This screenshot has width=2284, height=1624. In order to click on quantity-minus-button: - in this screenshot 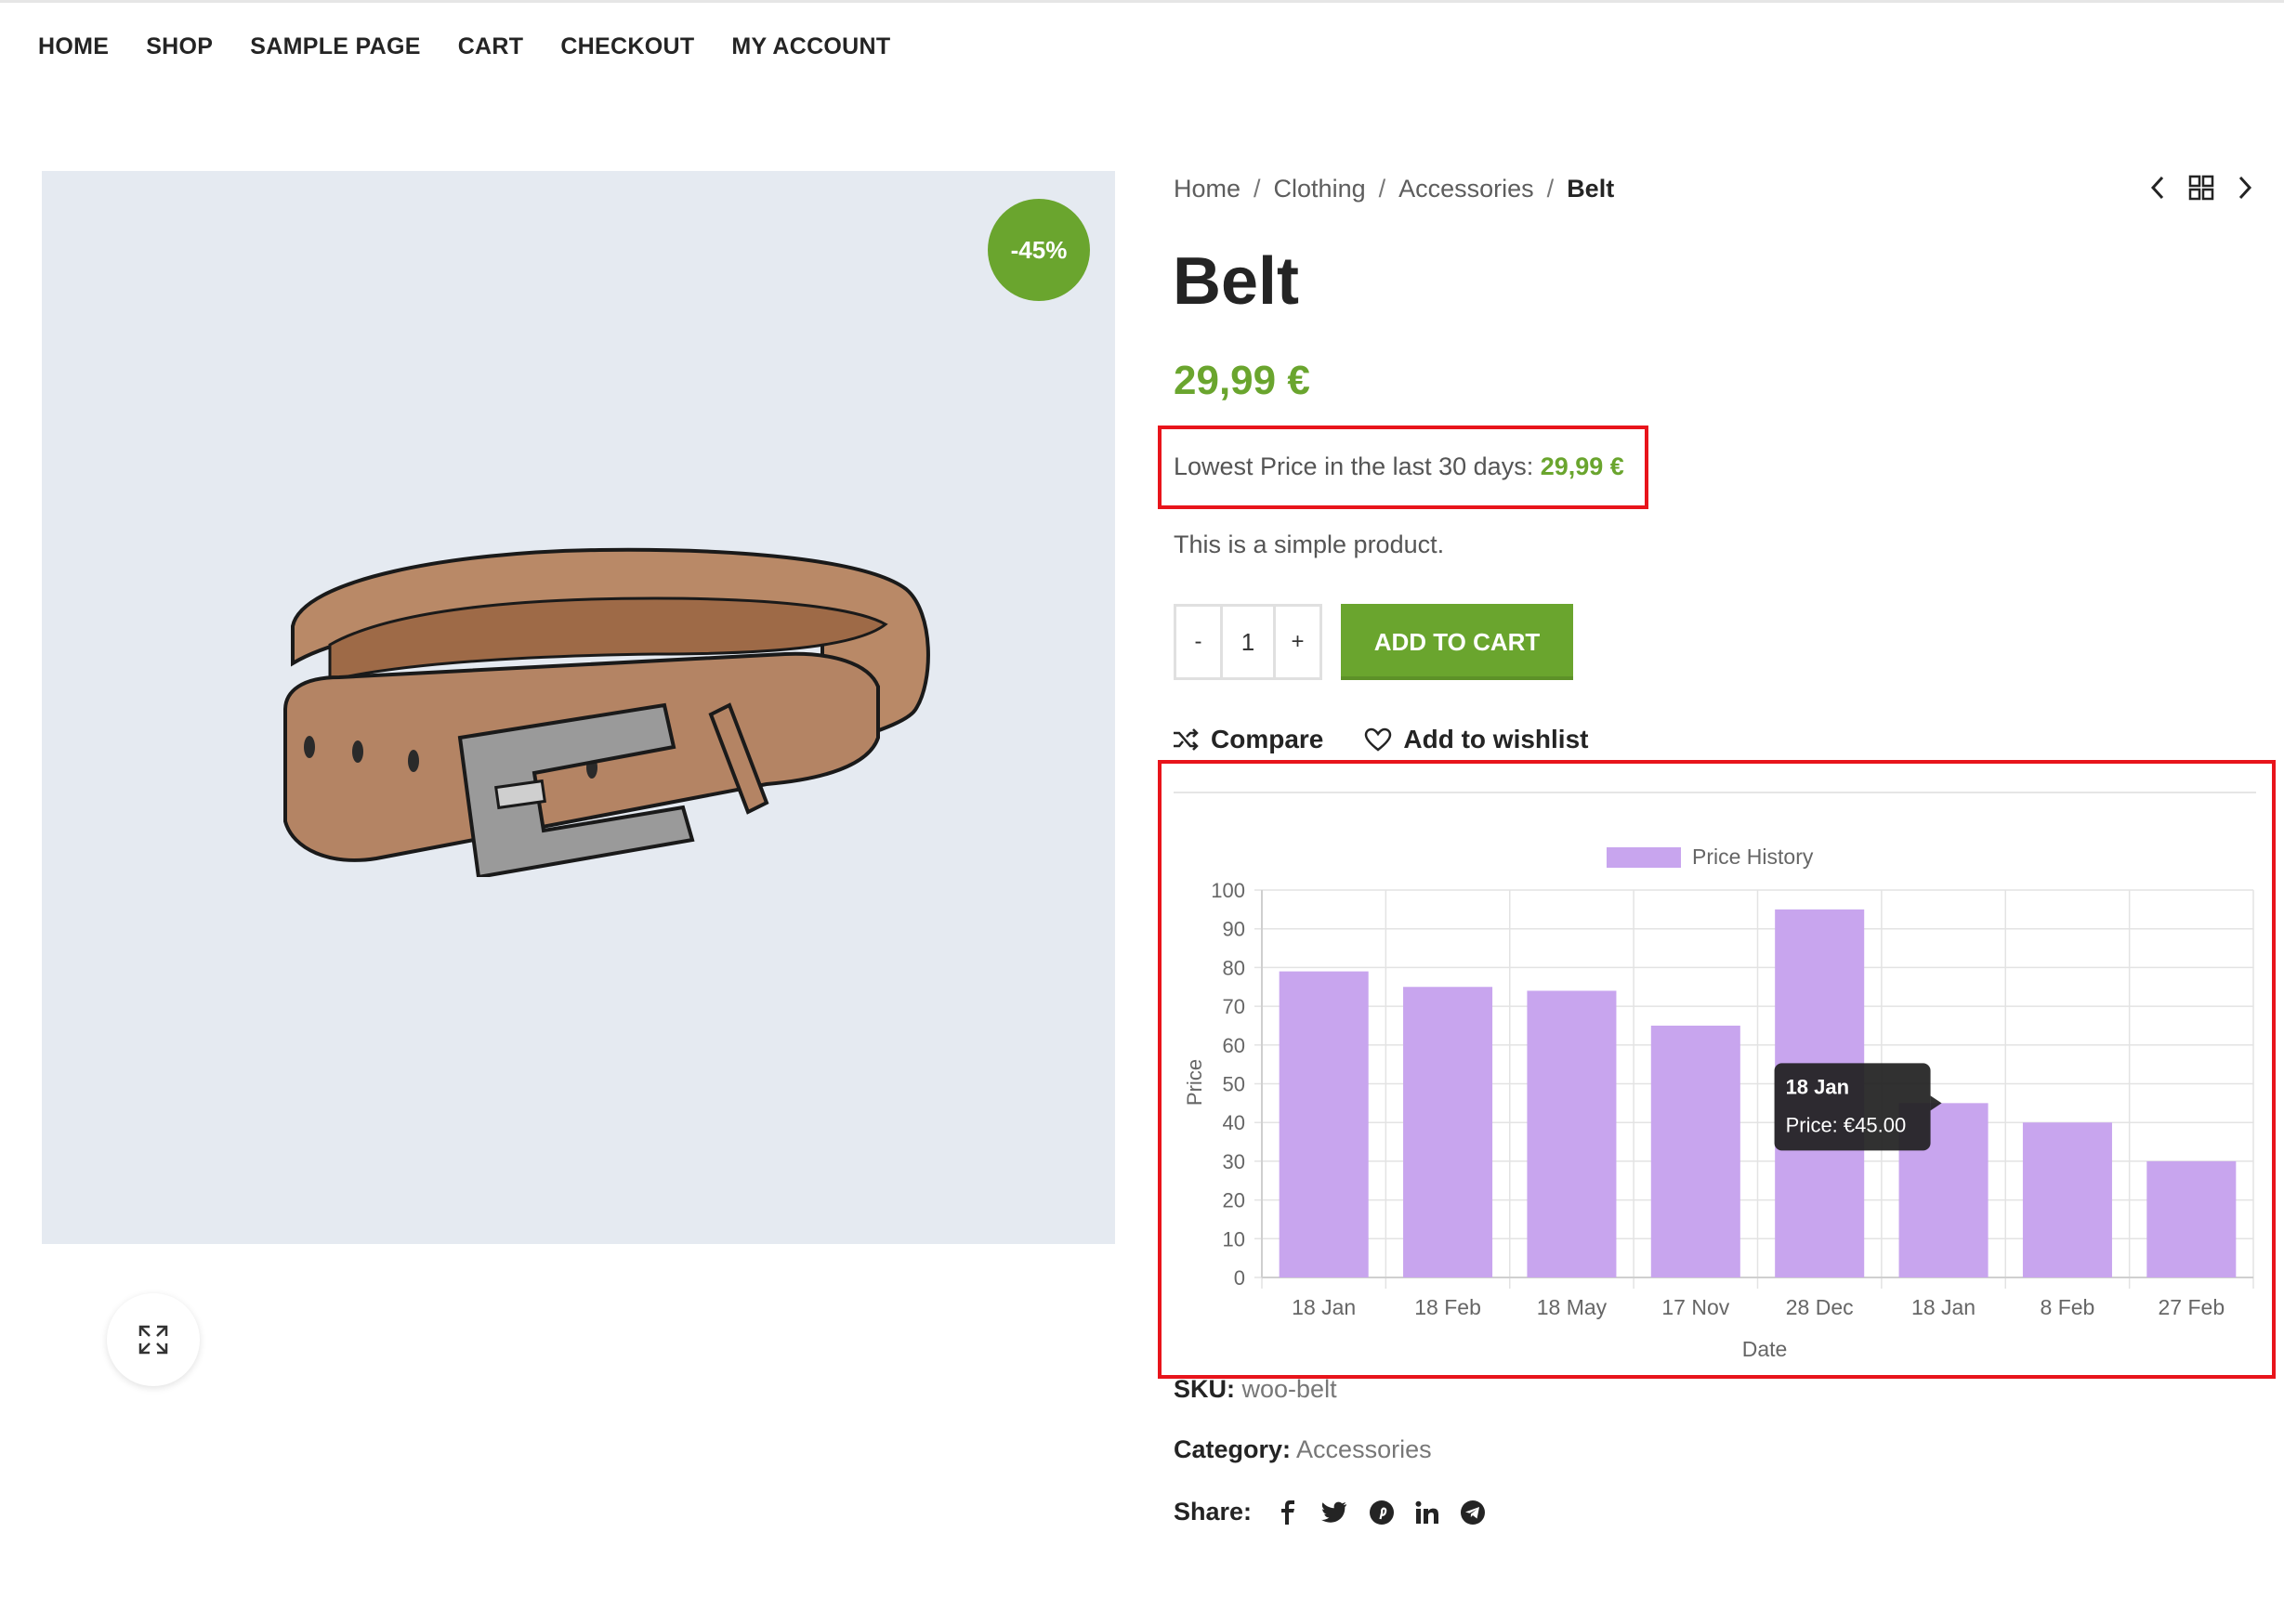, I will do `click(1198, 642)`.